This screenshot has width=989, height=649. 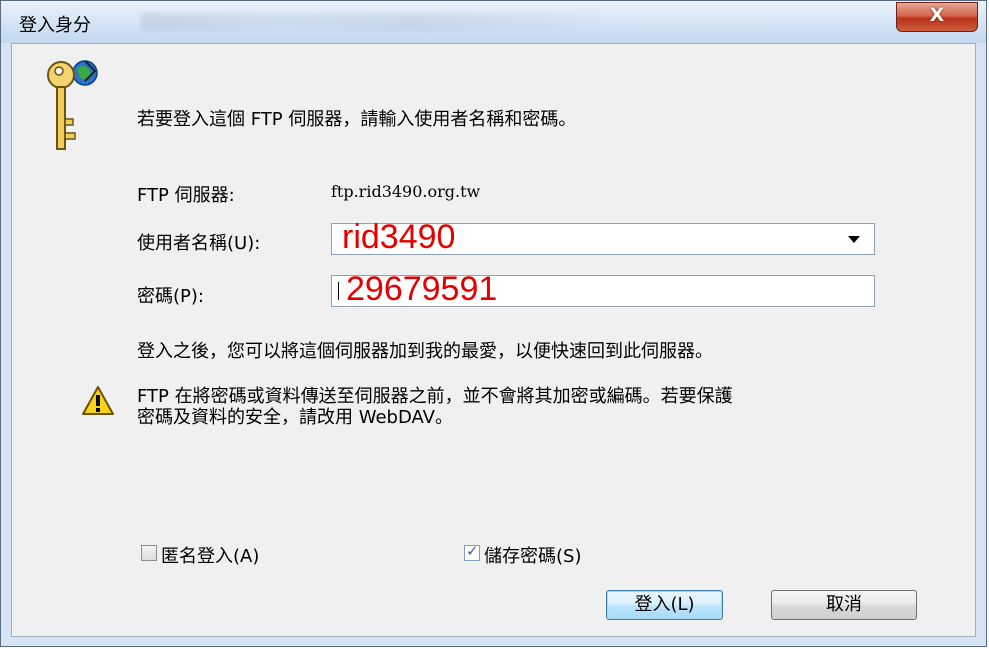 What do you see at coordinates (72, 105) in the screenshot?
I see `key-globe-icon` at bounding box center [72, 105].